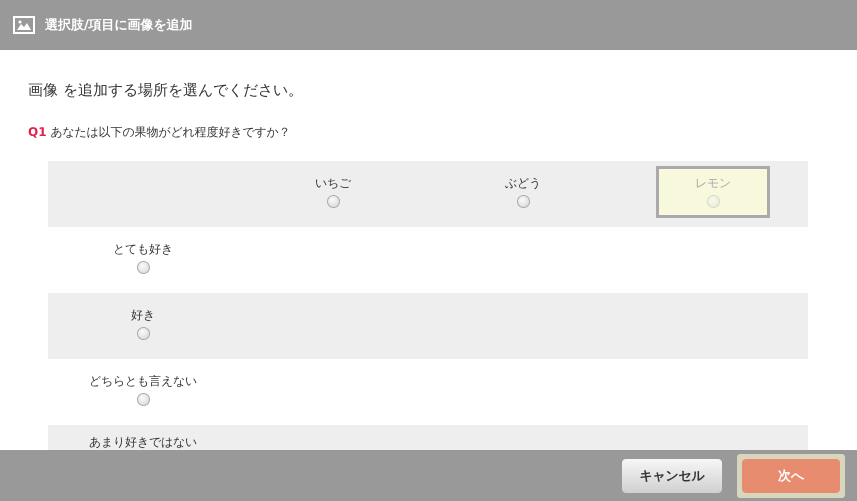 This screenshot has height=501, width=857. I want to click on column-option: ぶどう, so click(523, 192).